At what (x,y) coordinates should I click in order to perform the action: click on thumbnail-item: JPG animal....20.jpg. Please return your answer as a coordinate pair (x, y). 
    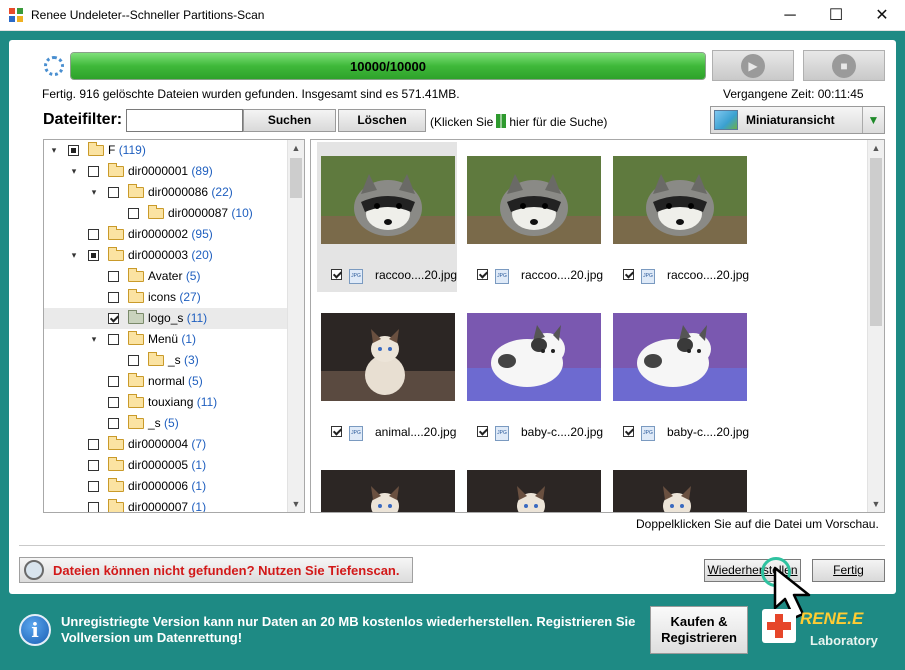
    Looking at the image, I should click on (387, 374).